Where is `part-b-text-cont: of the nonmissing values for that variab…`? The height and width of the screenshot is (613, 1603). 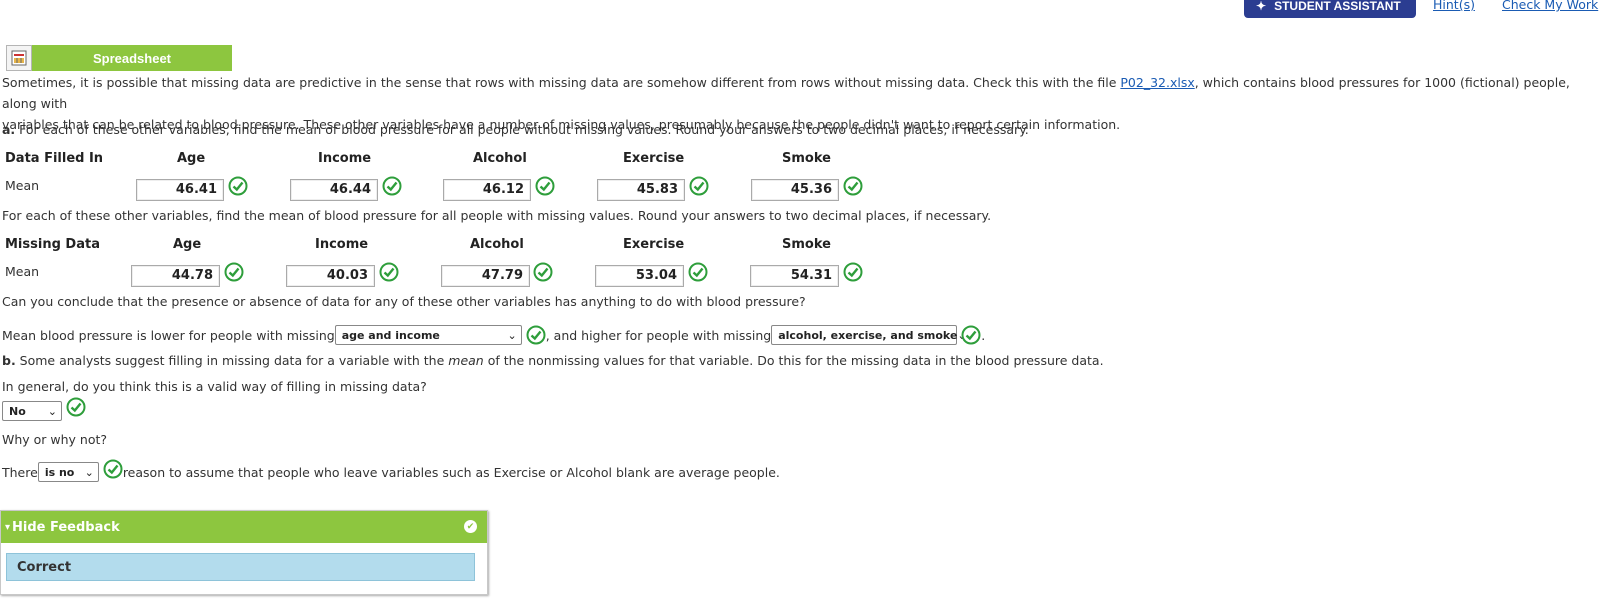 part-b-text-cont: of the nonmissing values for that variab… is located at coordinates (793, 360).